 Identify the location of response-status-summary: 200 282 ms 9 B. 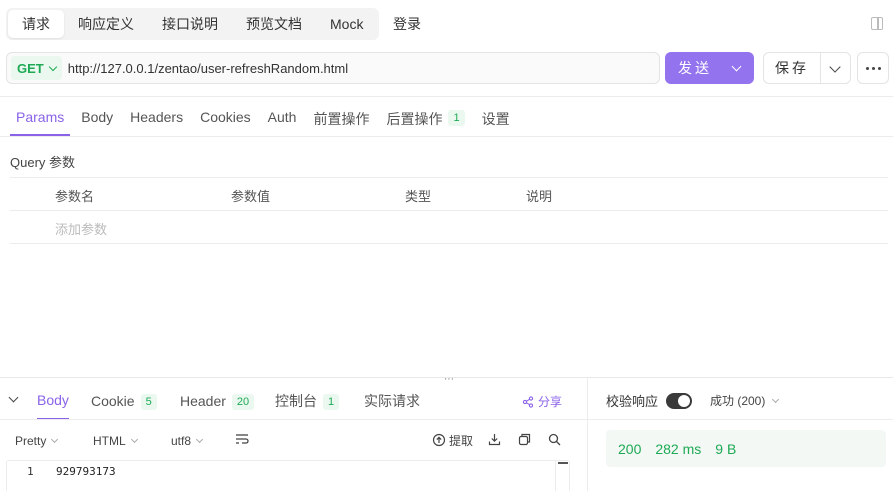
(746, 448).